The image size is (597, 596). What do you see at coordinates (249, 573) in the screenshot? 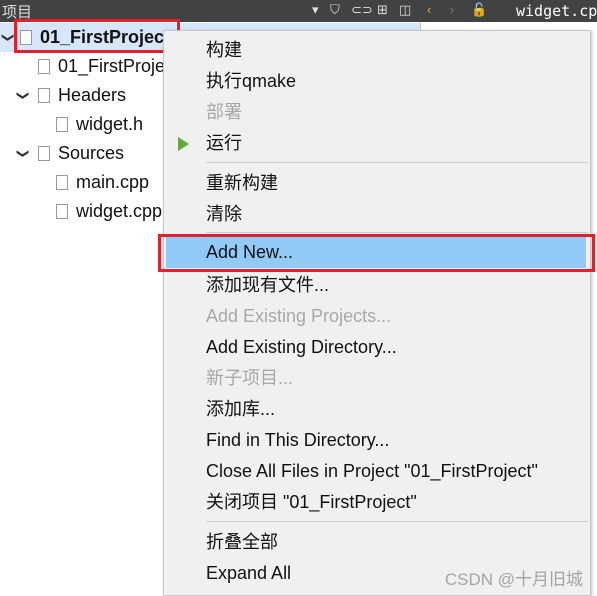
I see `menu-item-label: Expand All` at bounding box center [249, 573].